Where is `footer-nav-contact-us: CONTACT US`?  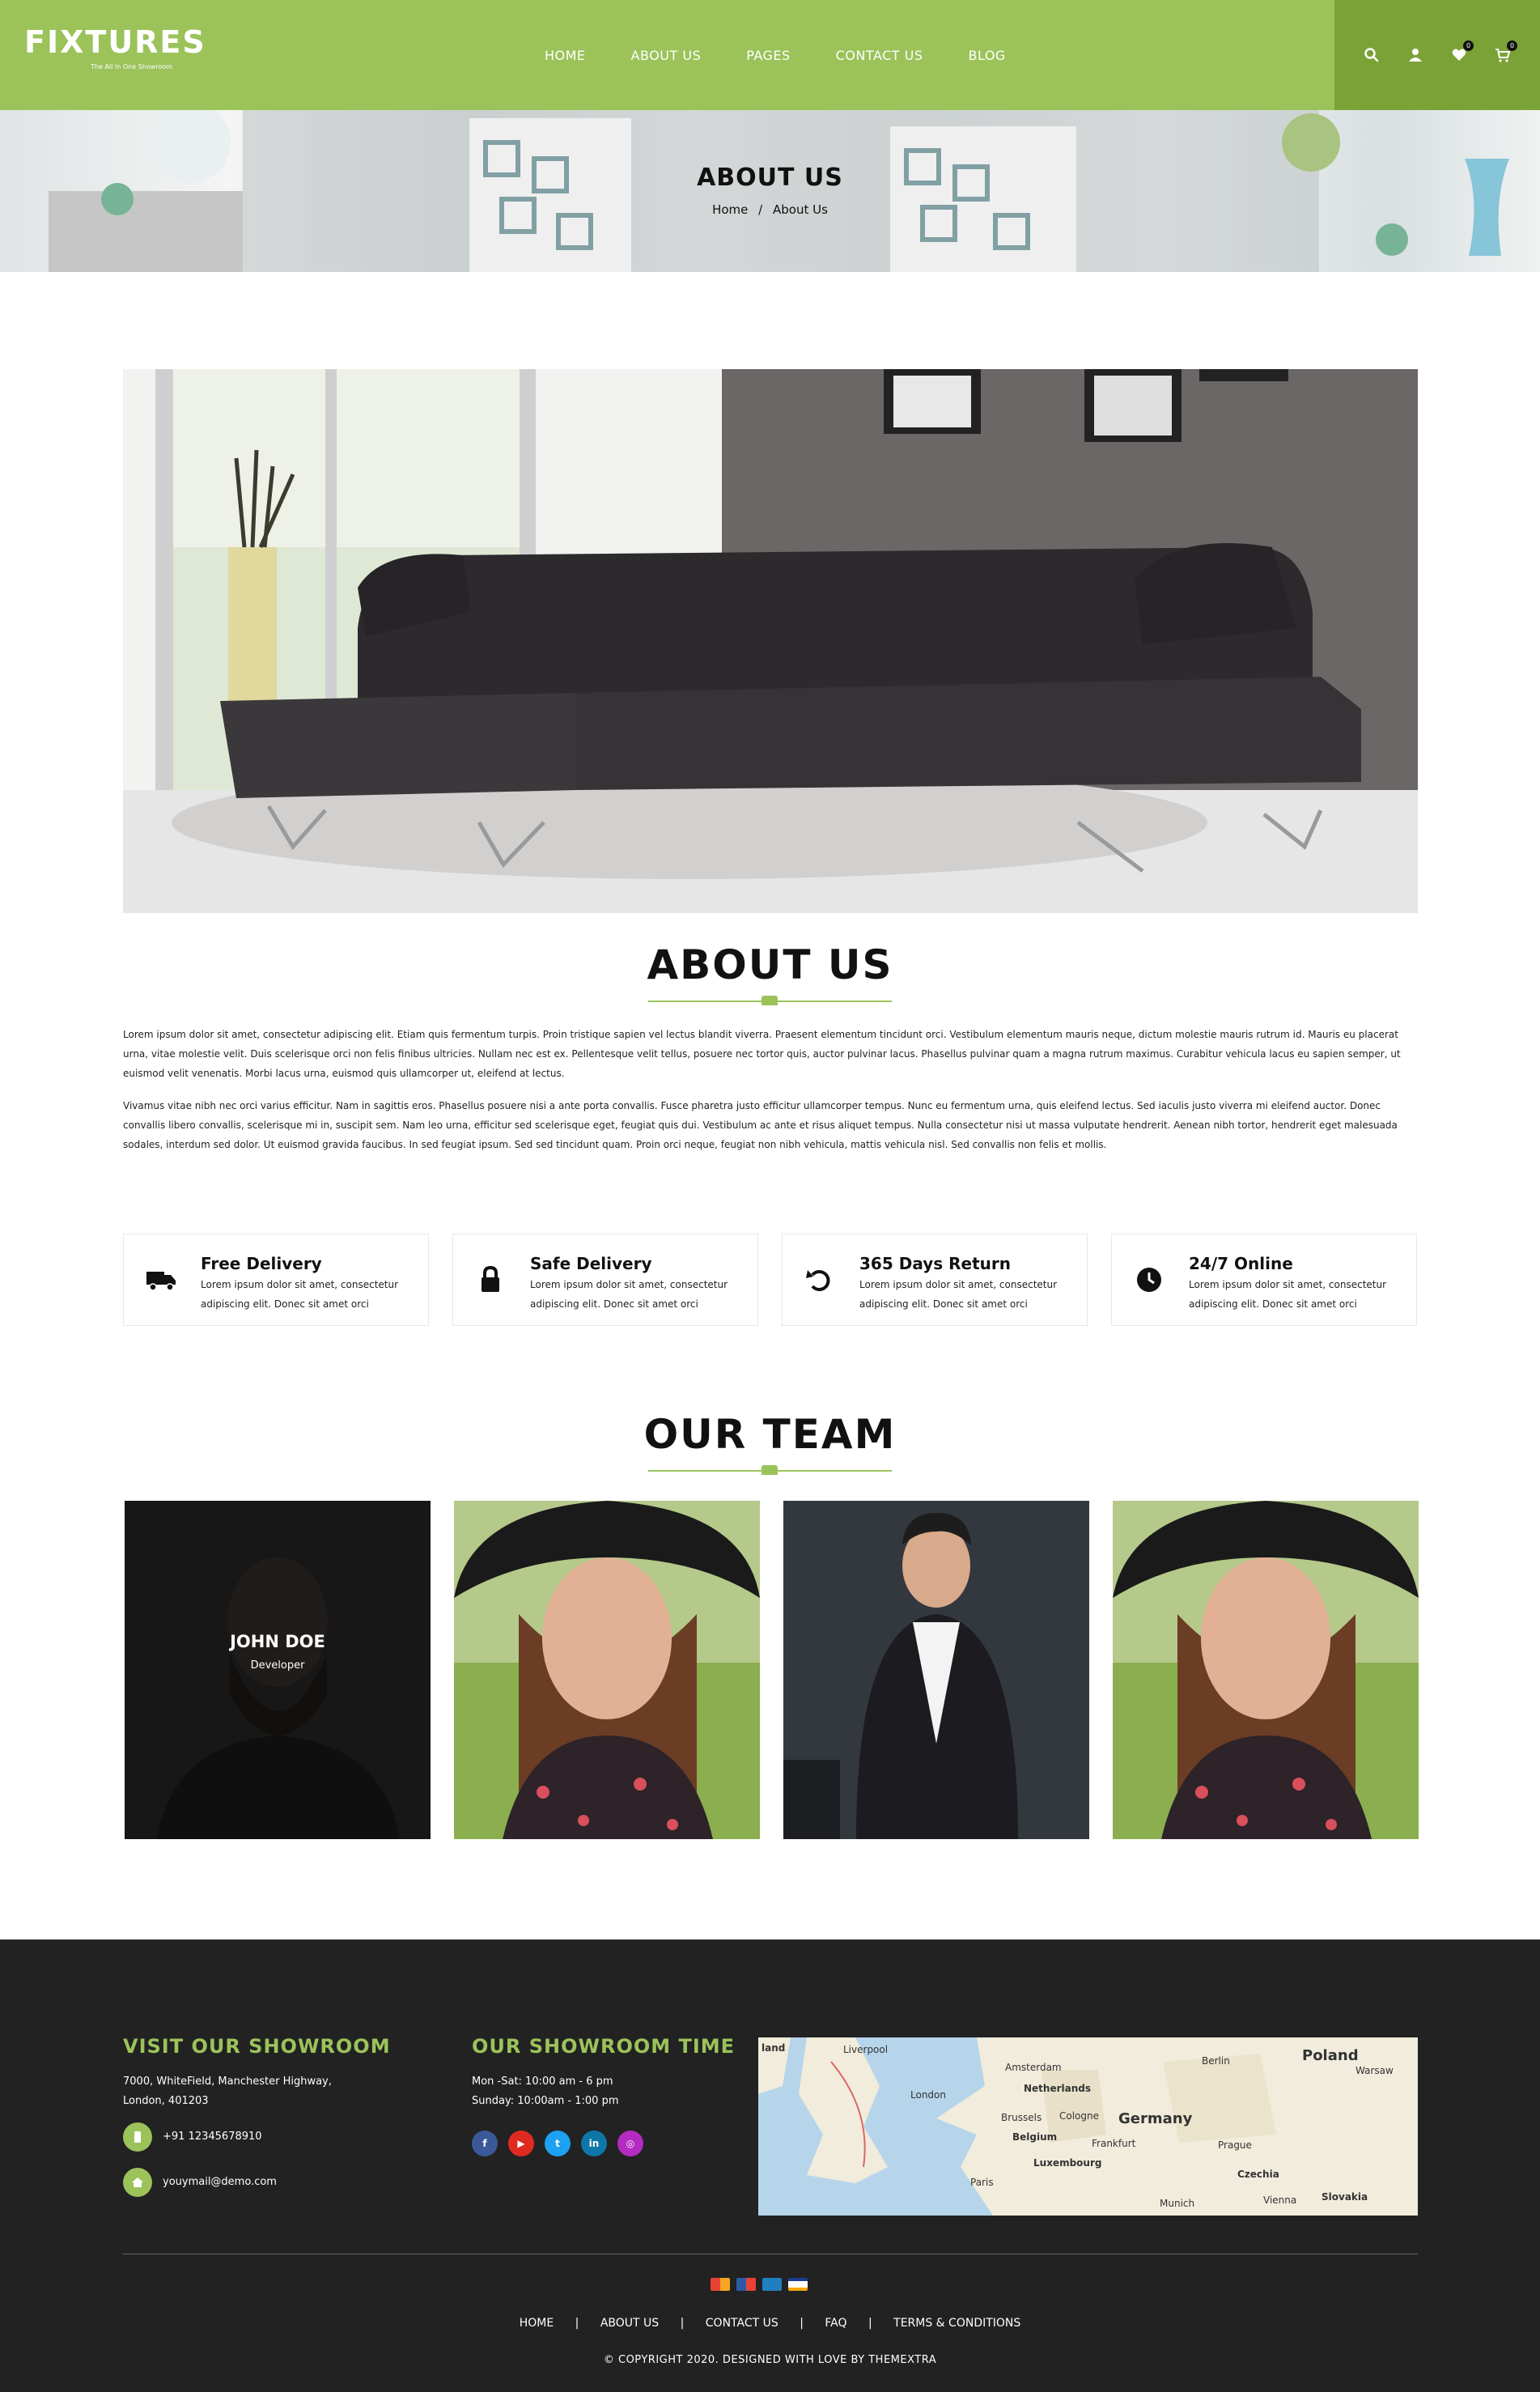 footer-nav-contact-us: CONTACT US is located at coordinates (742, 2323).